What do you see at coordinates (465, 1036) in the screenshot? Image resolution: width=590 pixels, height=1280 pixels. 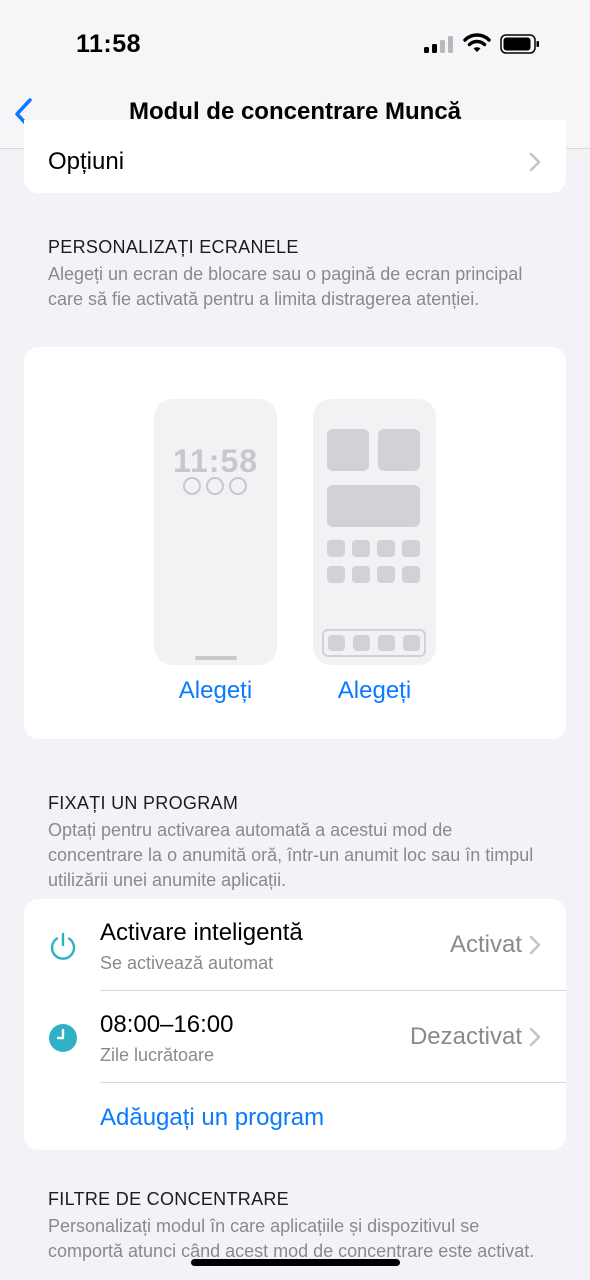 I see `row-value: Dezactivat` at bounding box center [465, 1036].